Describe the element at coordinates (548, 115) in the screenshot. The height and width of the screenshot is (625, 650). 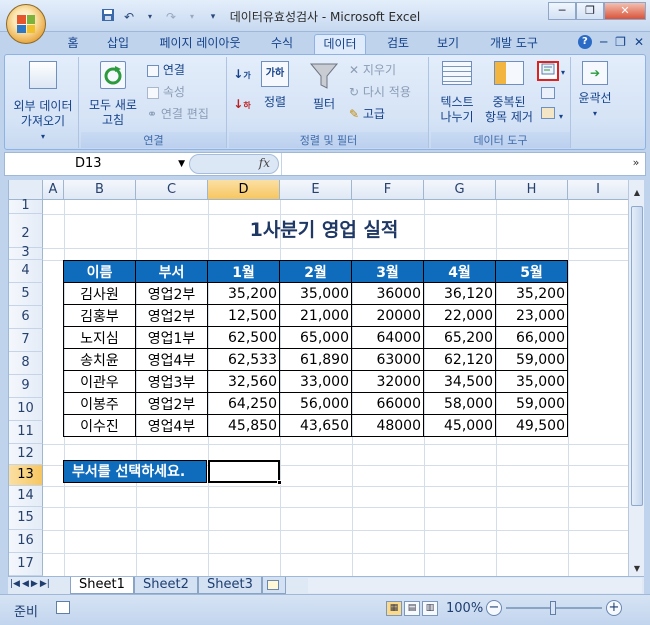
I see `what-if-analysis-icon` at that location.